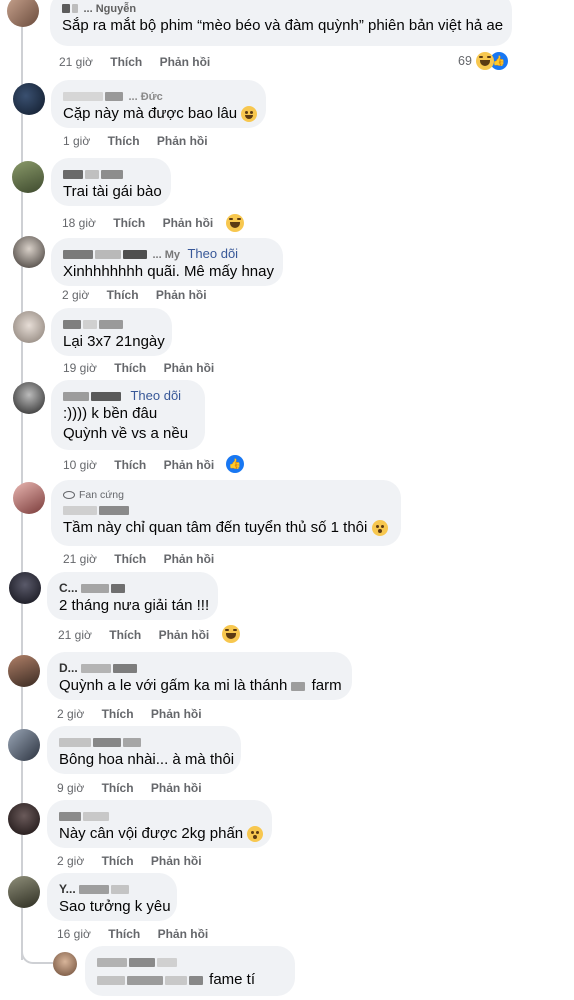 The width and height of the screenshot is (574, 1000). I want to click on timestamp: 9 giờ, so click(70, 788).